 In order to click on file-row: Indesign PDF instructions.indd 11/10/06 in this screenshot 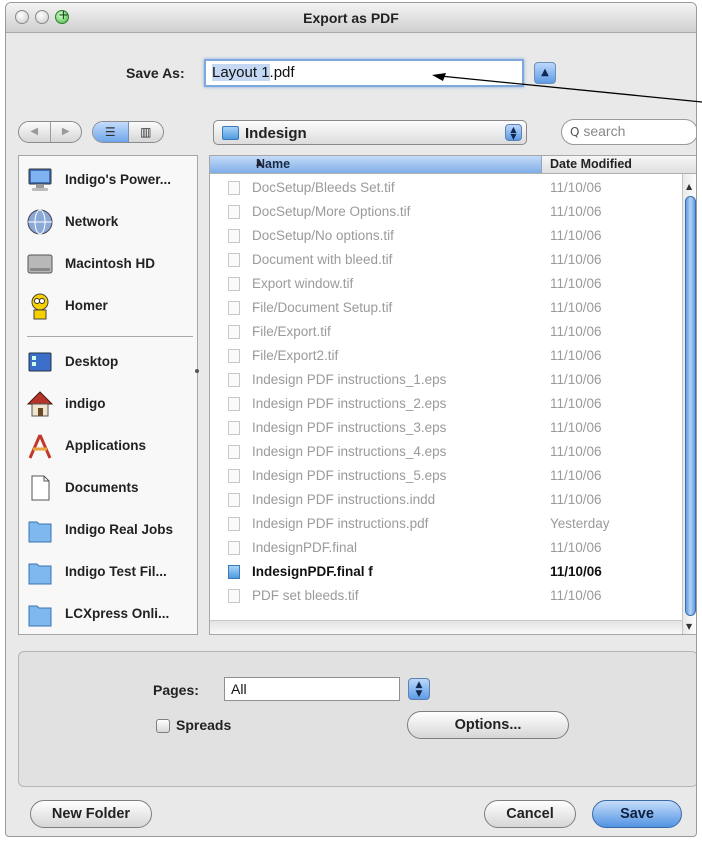, I will do `click(445, 500)`.